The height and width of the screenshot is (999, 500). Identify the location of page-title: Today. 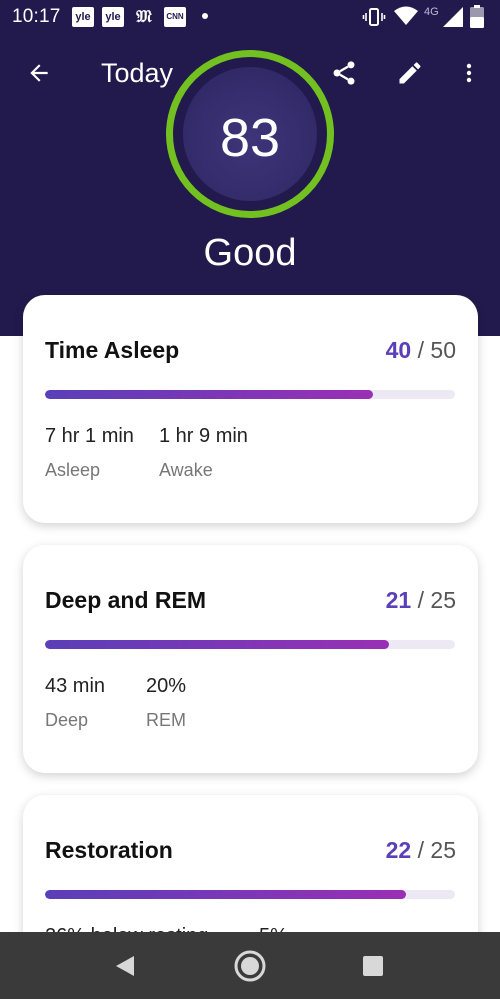
(137, 73).